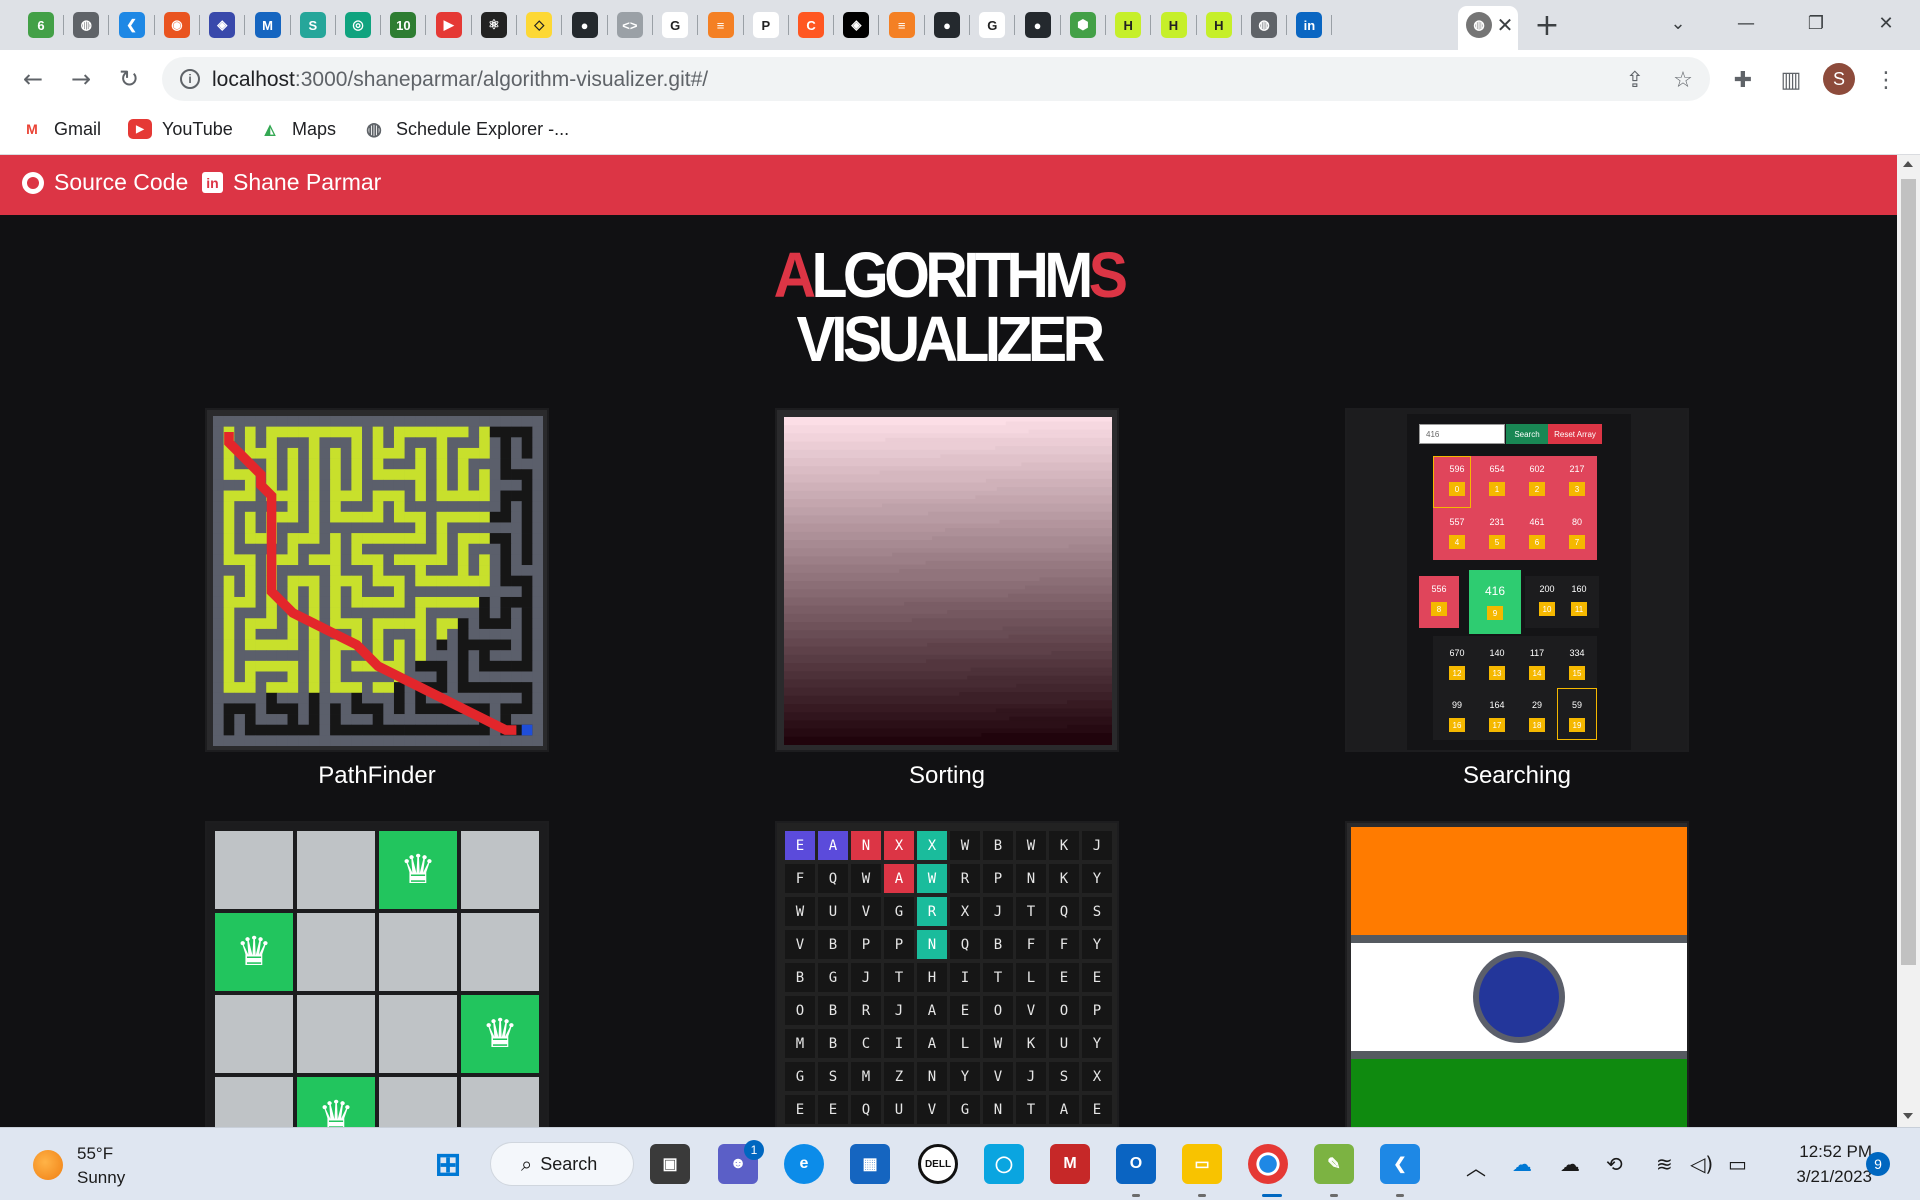  What do you see at coordinates (1082, 25) in the screenshot?
I see `node-icon: ⬢` at bounding box center [1082, 25].